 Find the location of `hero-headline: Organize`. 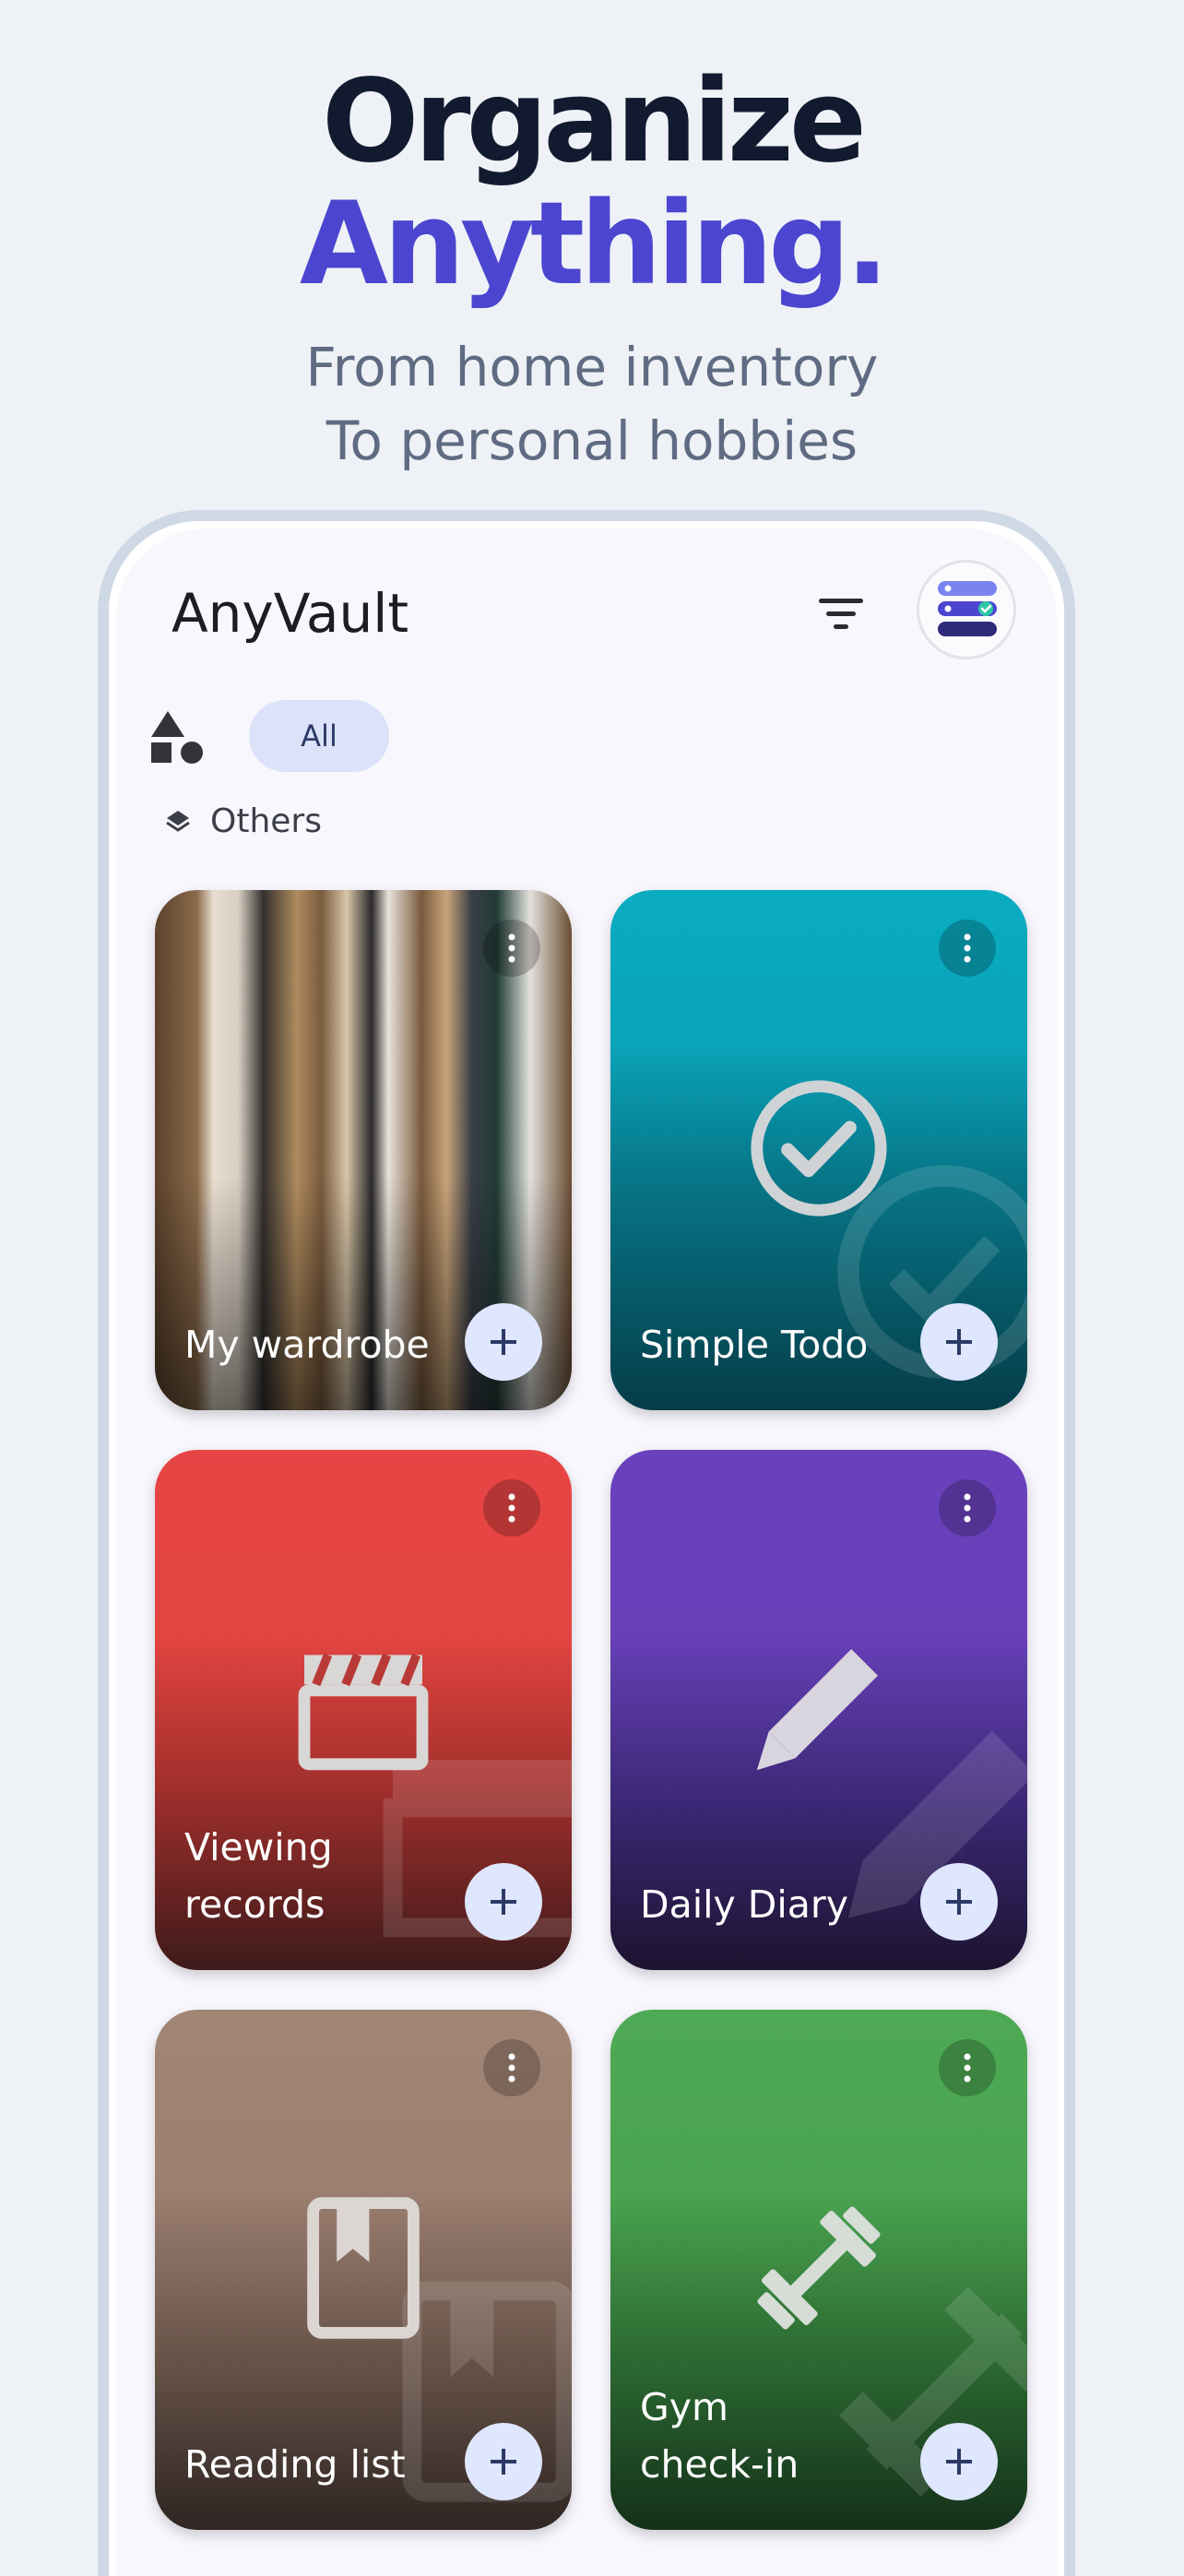

hero-headline: Organize is located at coordinates (594, 121).